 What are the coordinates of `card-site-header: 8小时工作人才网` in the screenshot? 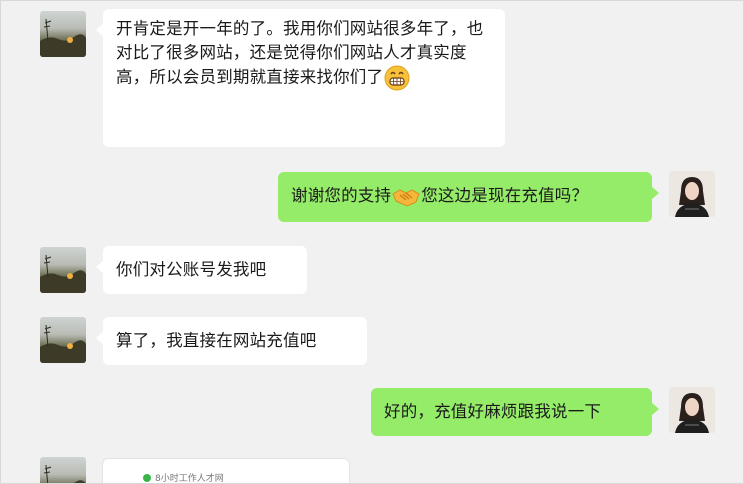 It's located at (183, 477).